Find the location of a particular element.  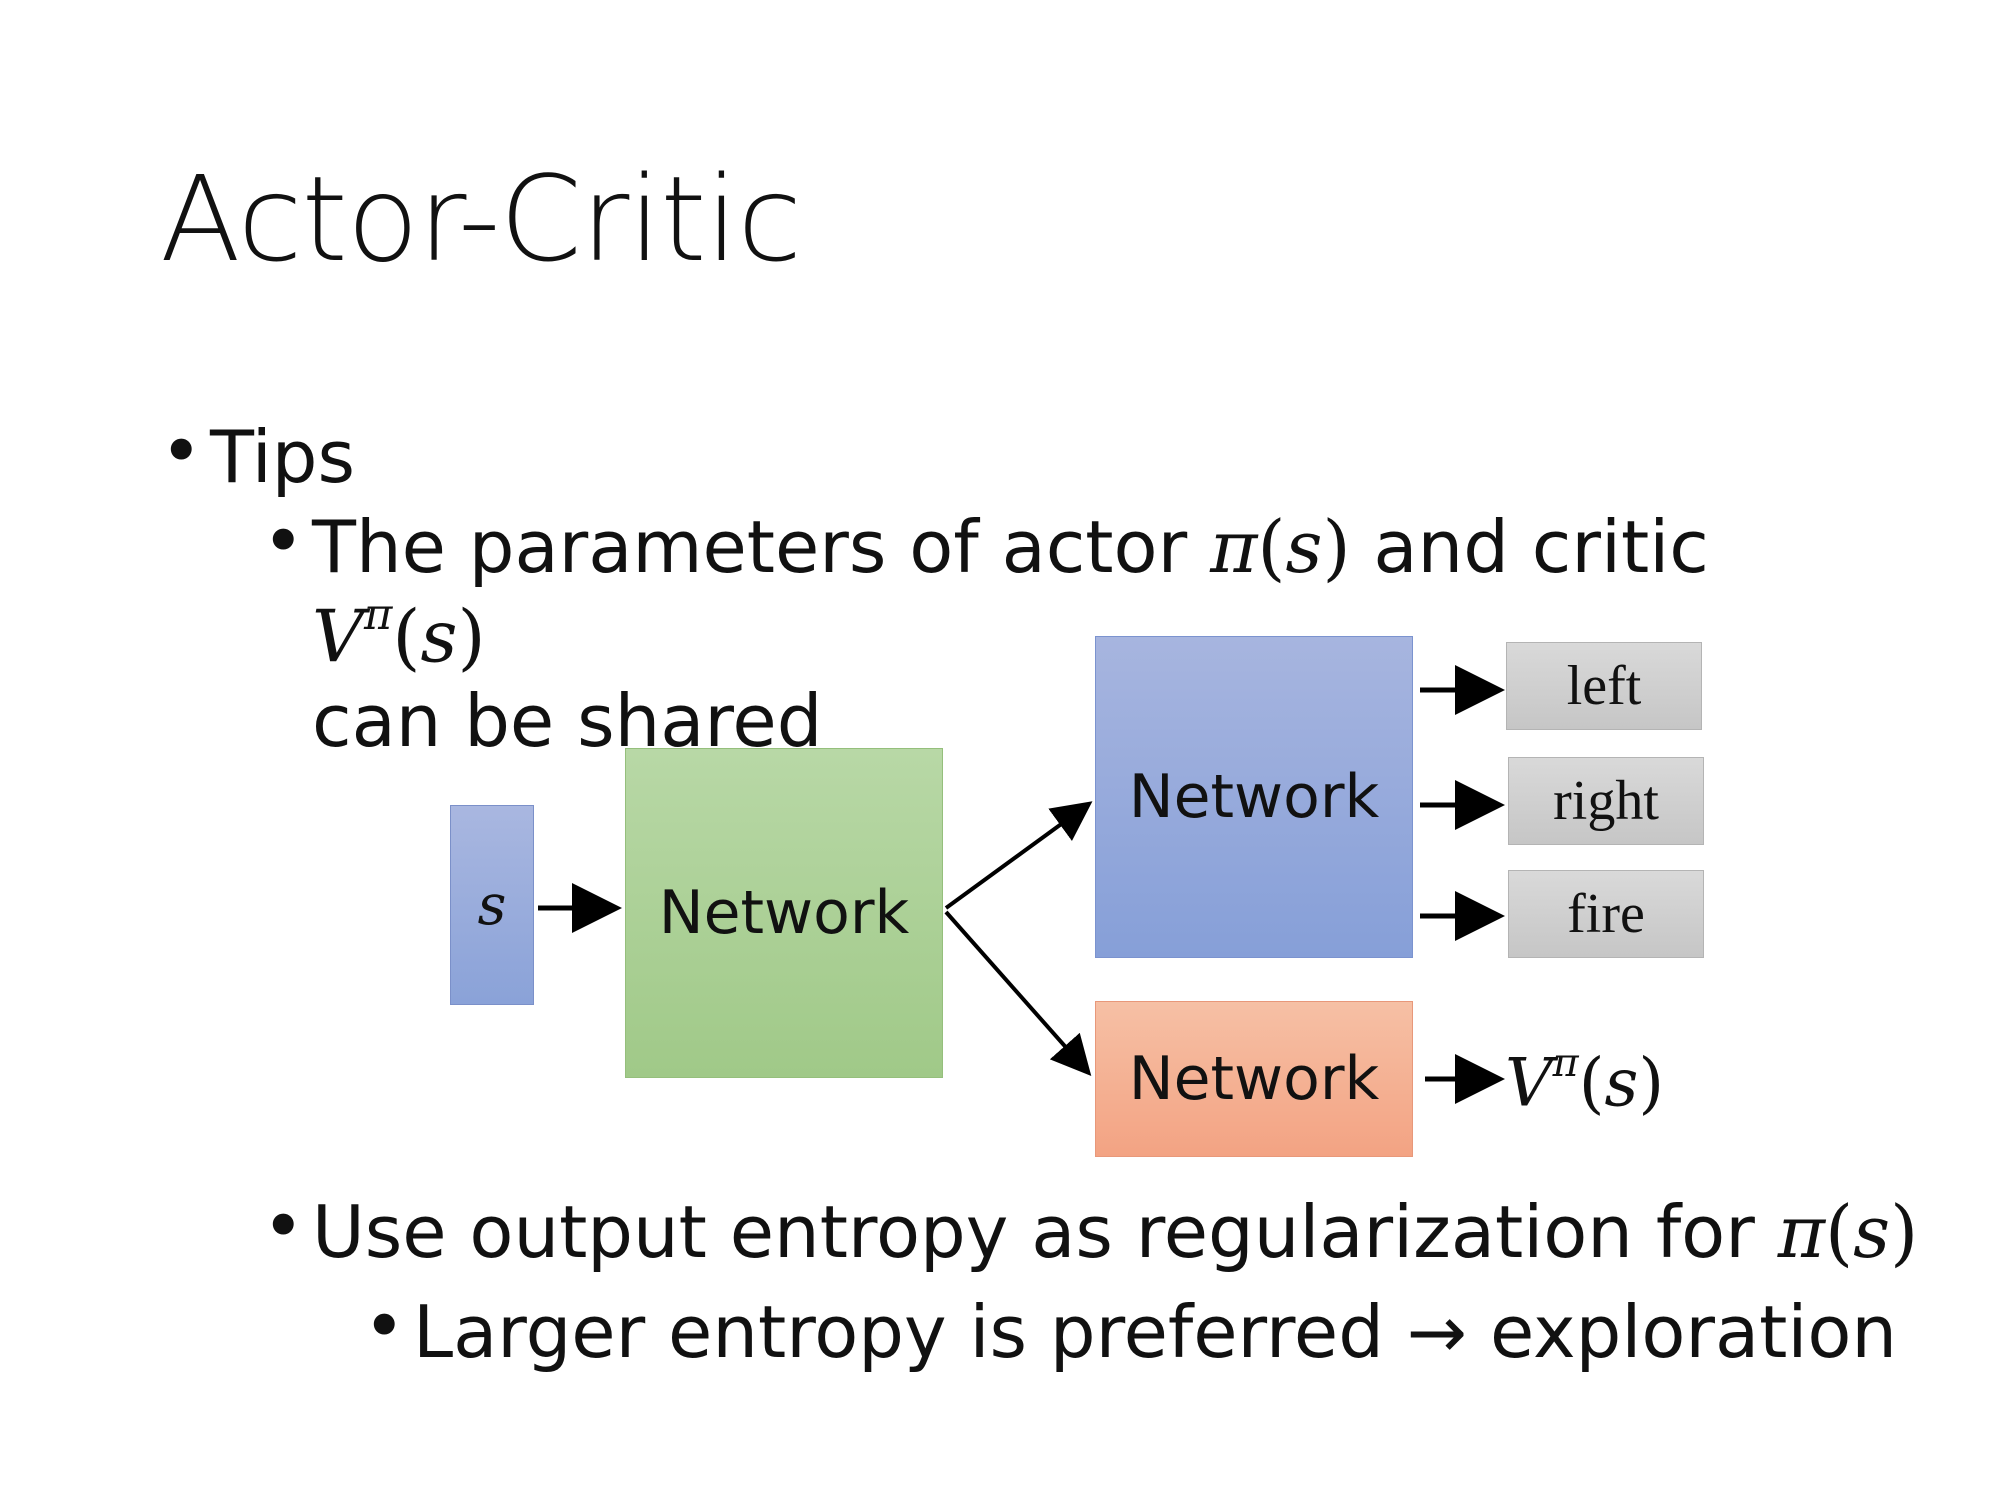

entropy-s: s is located at coordinates (1872, 1232).